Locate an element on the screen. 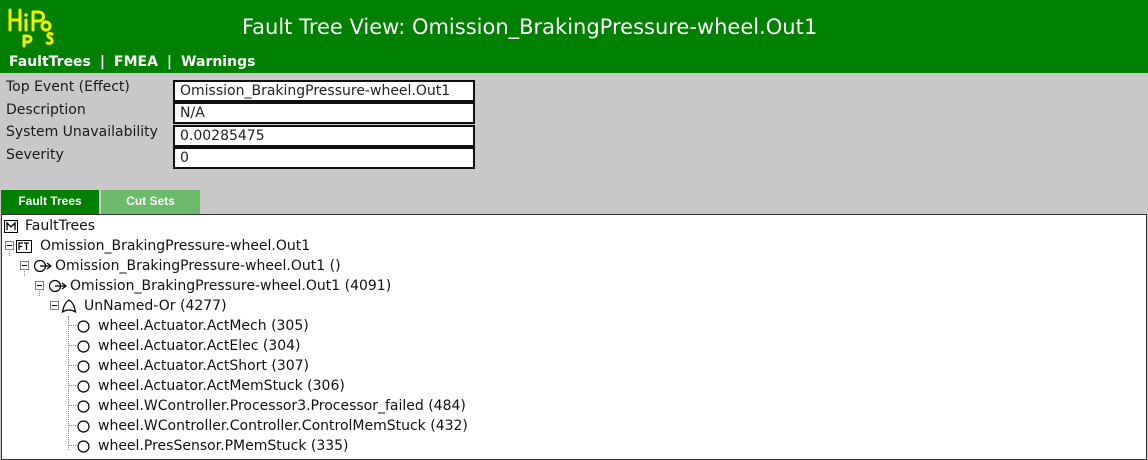  tree-node-label: wheel.Actuator.ActShort (307) is located at coordinates (204, 366).